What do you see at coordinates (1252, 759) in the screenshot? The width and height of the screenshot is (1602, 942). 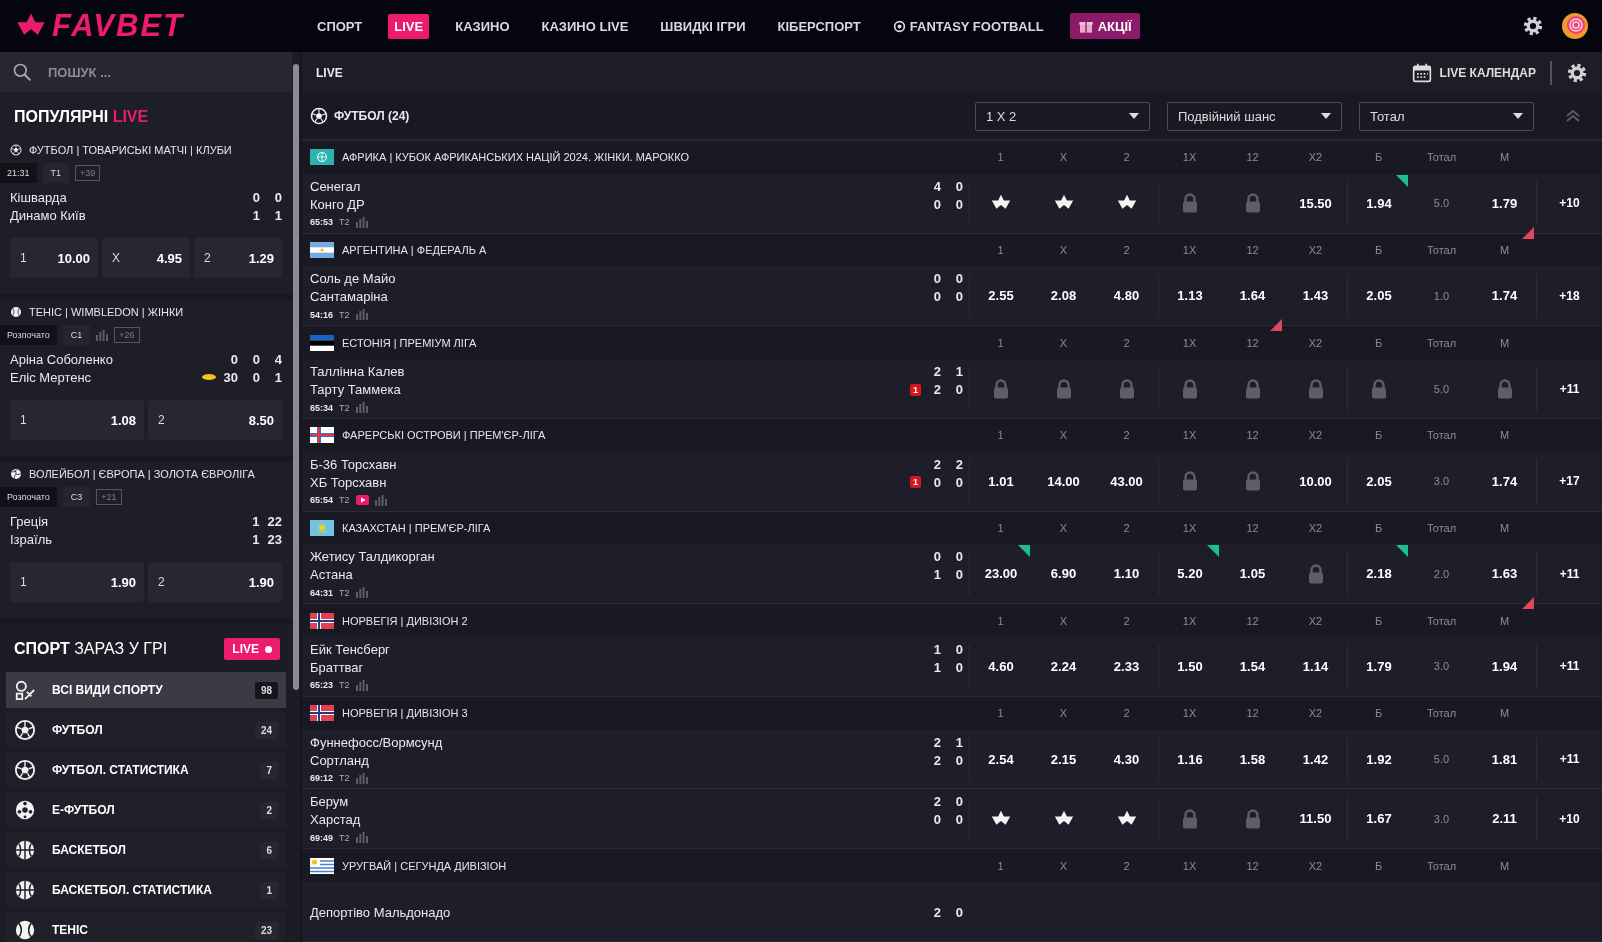 I see `odds-button: 1.58` at bounding box center [1252, 759].